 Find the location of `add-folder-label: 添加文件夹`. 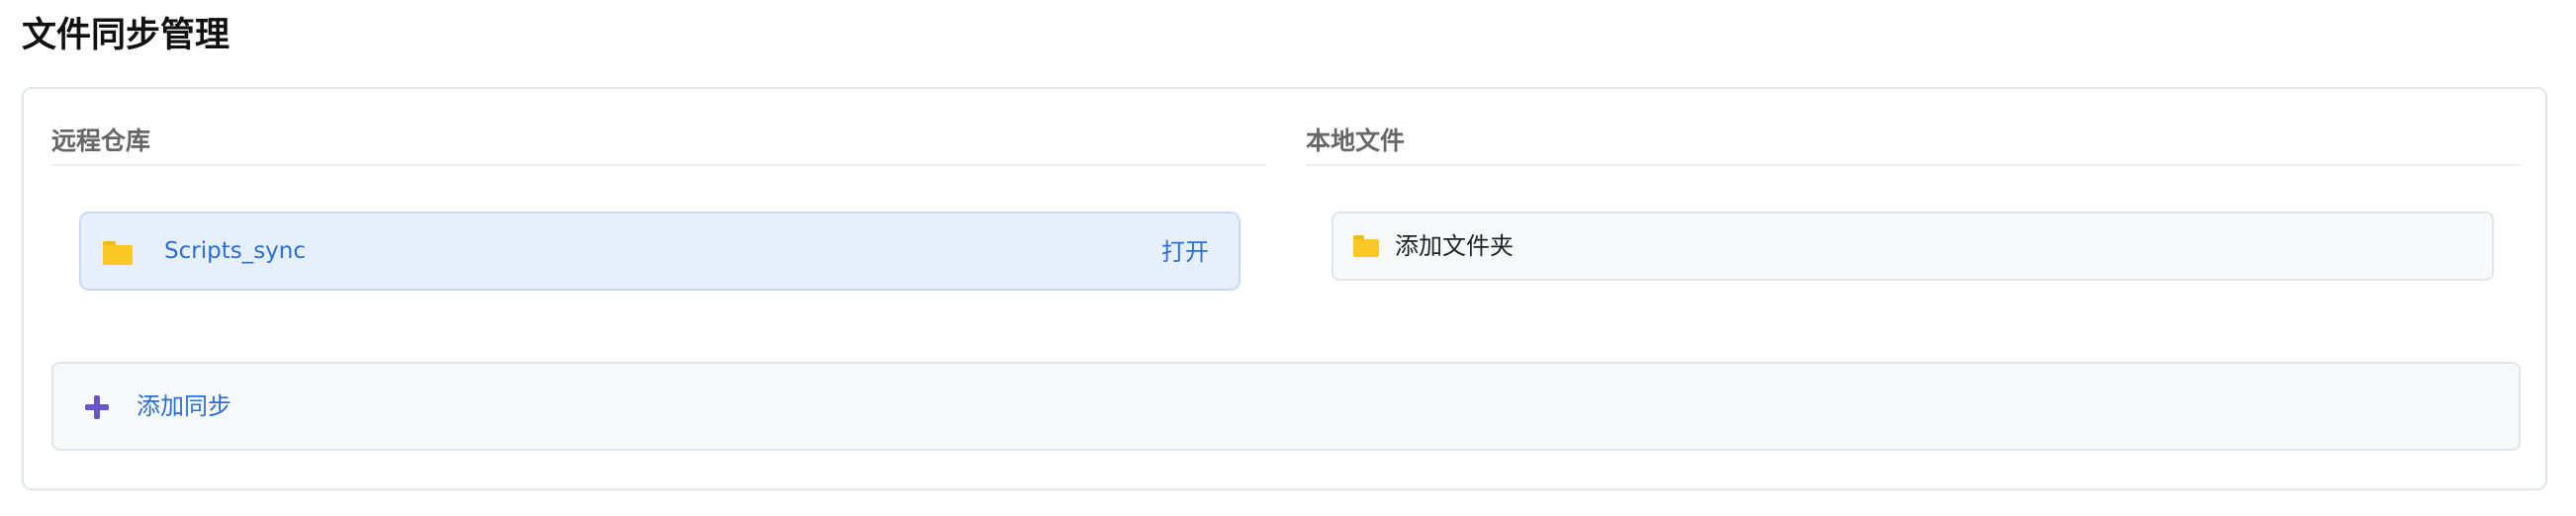

add-folder-label: 添加文件夹 is located at coordinates (1454, 246).